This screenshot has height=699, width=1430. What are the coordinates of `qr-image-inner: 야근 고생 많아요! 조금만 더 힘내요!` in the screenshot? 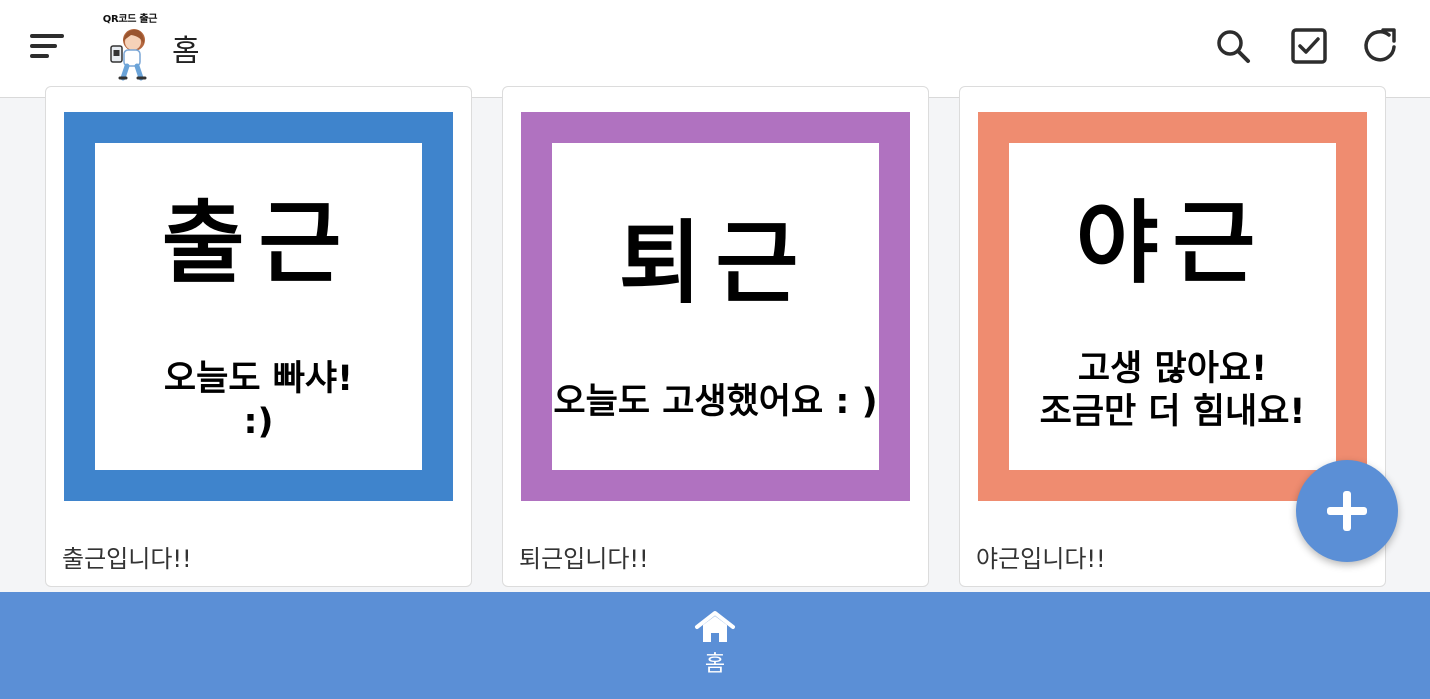 It's located at (1172, 306).